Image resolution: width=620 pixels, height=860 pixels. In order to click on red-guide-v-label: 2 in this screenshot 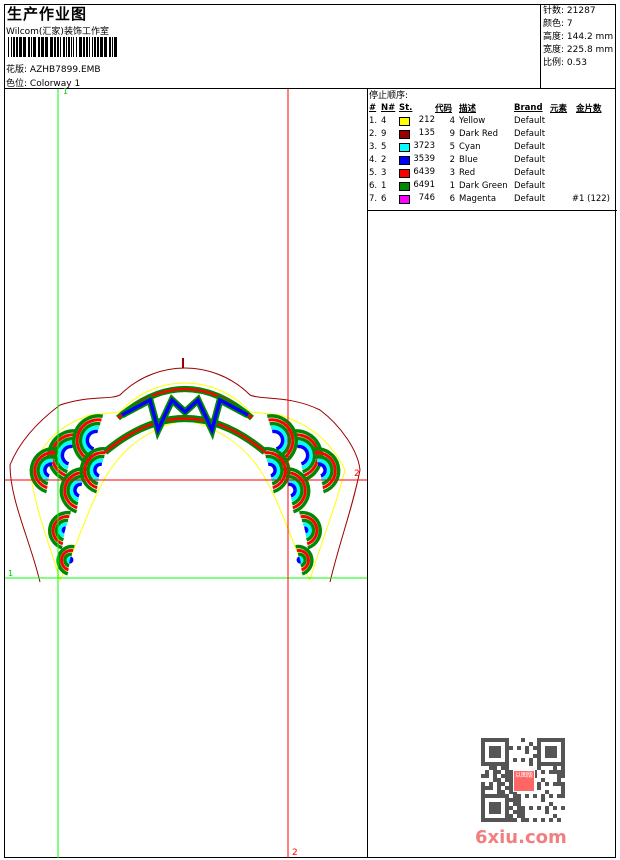, I will do `click(295, 853)`.